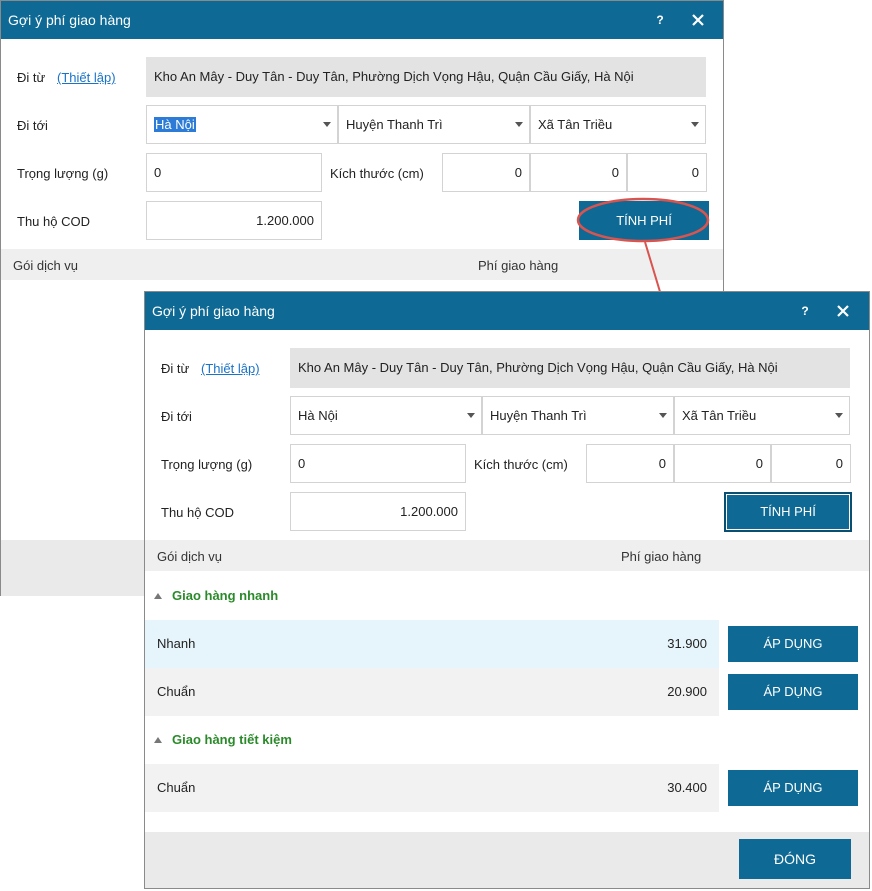 This screenshot has height=891, width=872. I want to click on group-row-fast: Giao hàng nhanh, so click(507, 596).